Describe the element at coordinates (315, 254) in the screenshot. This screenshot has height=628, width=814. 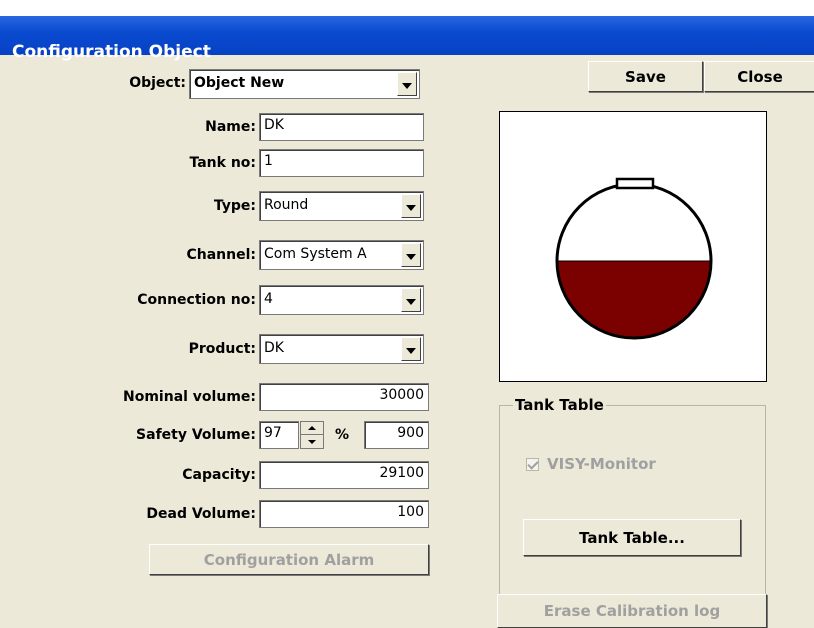
I see `channel-value: Com System A` at that location.